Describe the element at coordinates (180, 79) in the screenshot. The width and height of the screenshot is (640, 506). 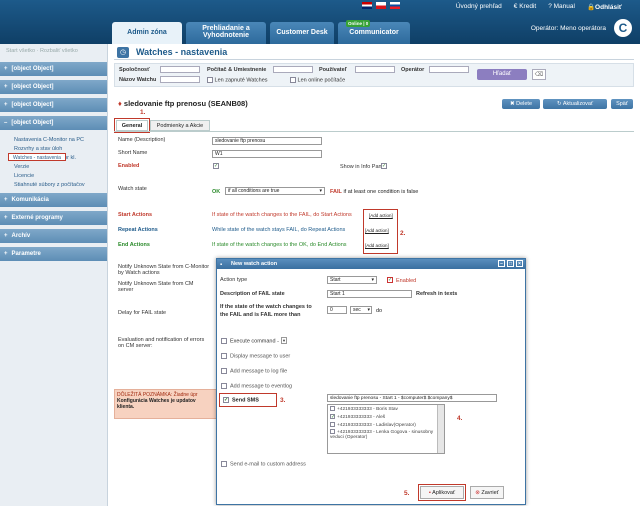
I see `watch-name-input` at that location.